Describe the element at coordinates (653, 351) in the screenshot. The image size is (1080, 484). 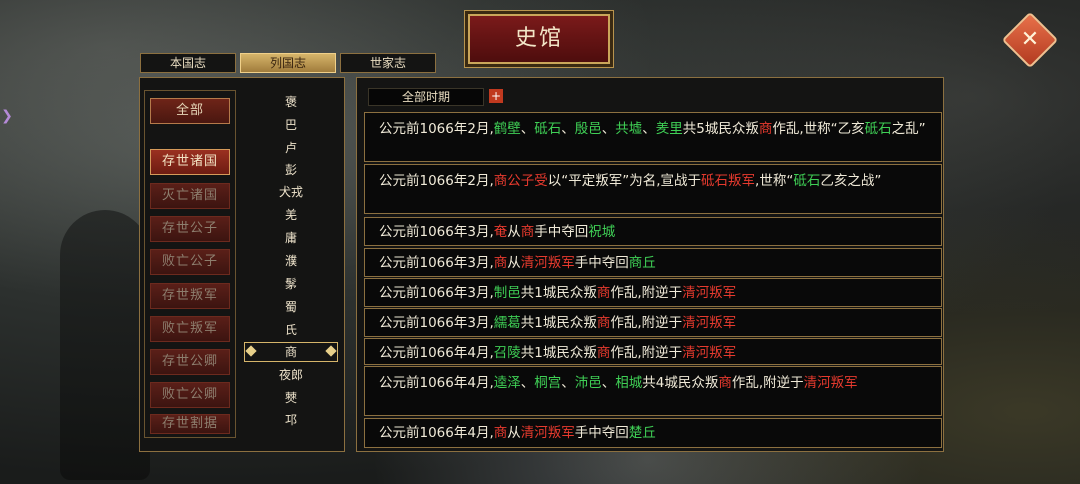
I see `event-row: 公元前1066年4月,召陵共1城民众叛商作乱,附逆于清河叛军` at that location.